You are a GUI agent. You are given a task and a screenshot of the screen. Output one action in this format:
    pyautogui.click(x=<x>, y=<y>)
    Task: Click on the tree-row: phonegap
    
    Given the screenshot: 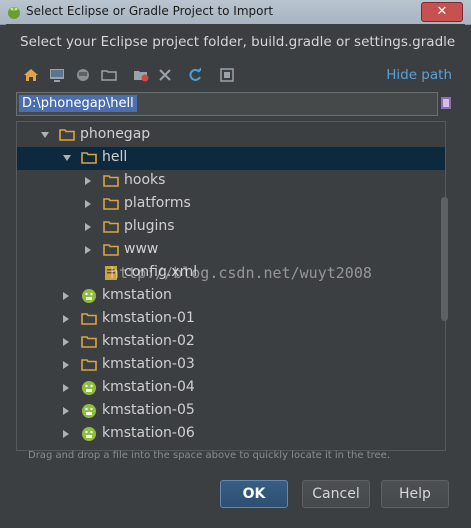 What is the action you would take?
    pyautogui.click(x=231, y=135)
    